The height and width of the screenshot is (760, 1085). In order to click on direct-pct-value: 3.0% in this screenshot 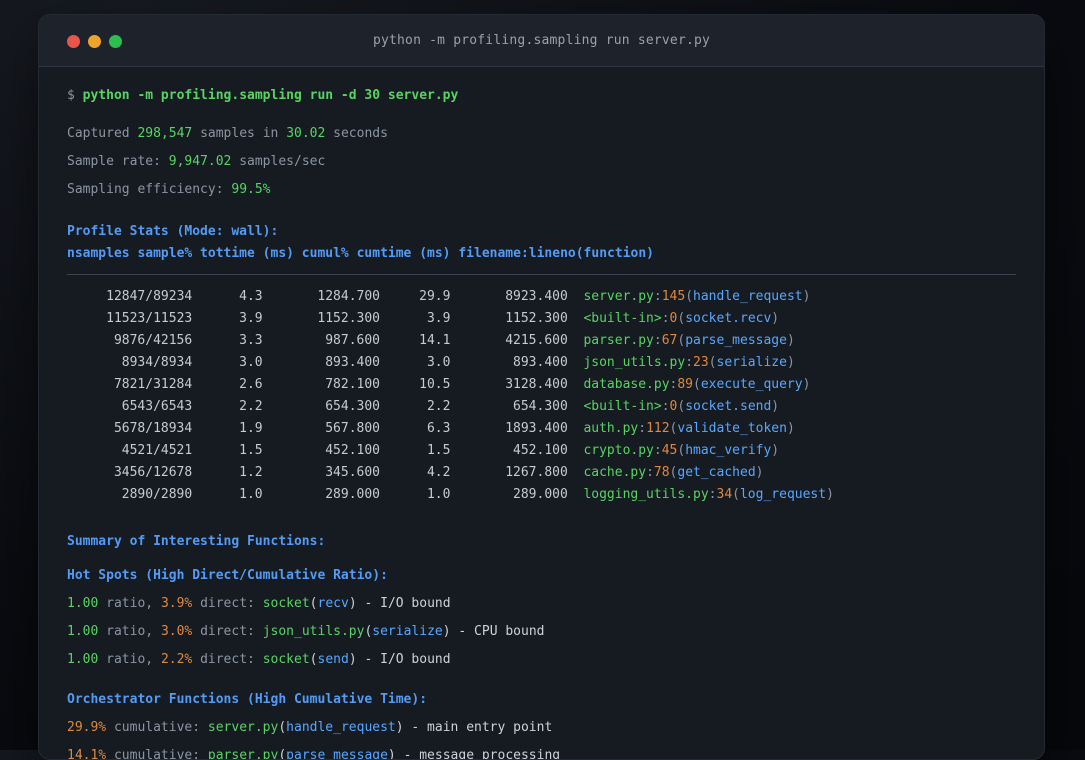, I will do `click(176, 631)`.